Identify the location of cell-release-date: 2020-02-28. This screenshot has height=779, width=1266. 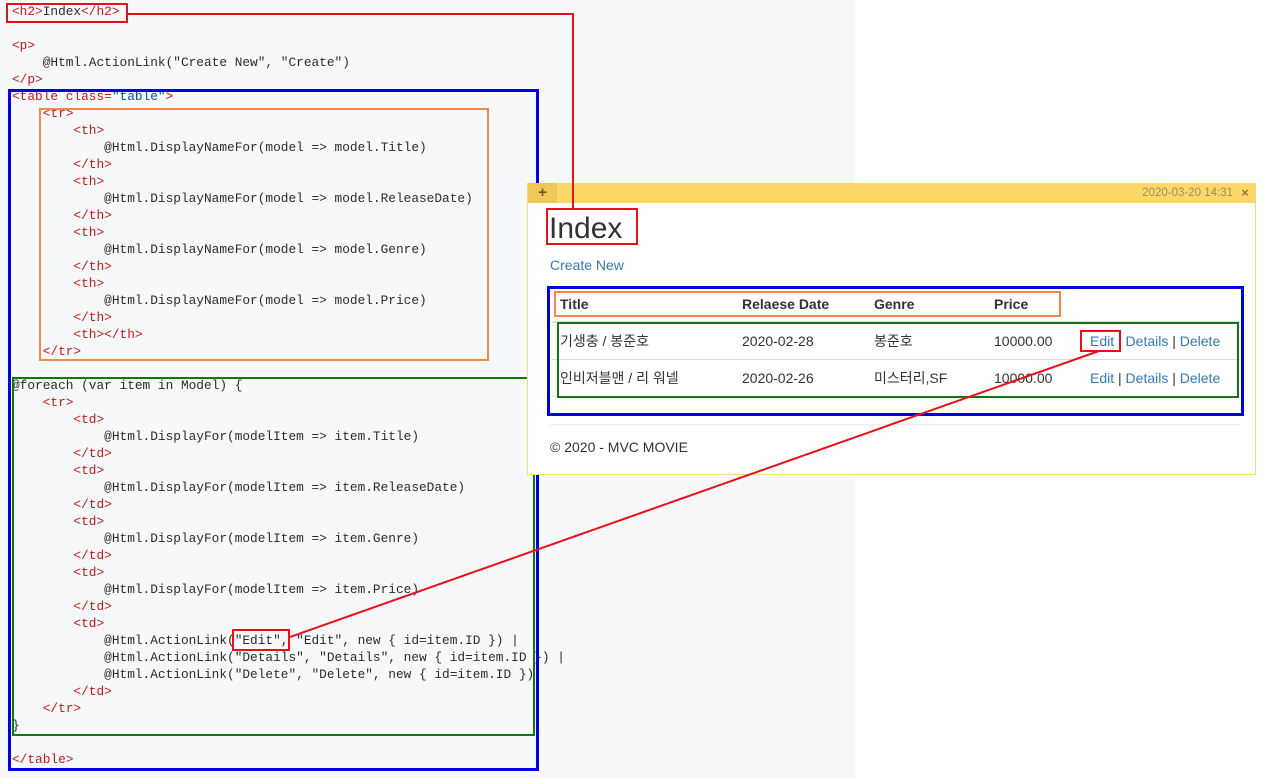
(778, 341).